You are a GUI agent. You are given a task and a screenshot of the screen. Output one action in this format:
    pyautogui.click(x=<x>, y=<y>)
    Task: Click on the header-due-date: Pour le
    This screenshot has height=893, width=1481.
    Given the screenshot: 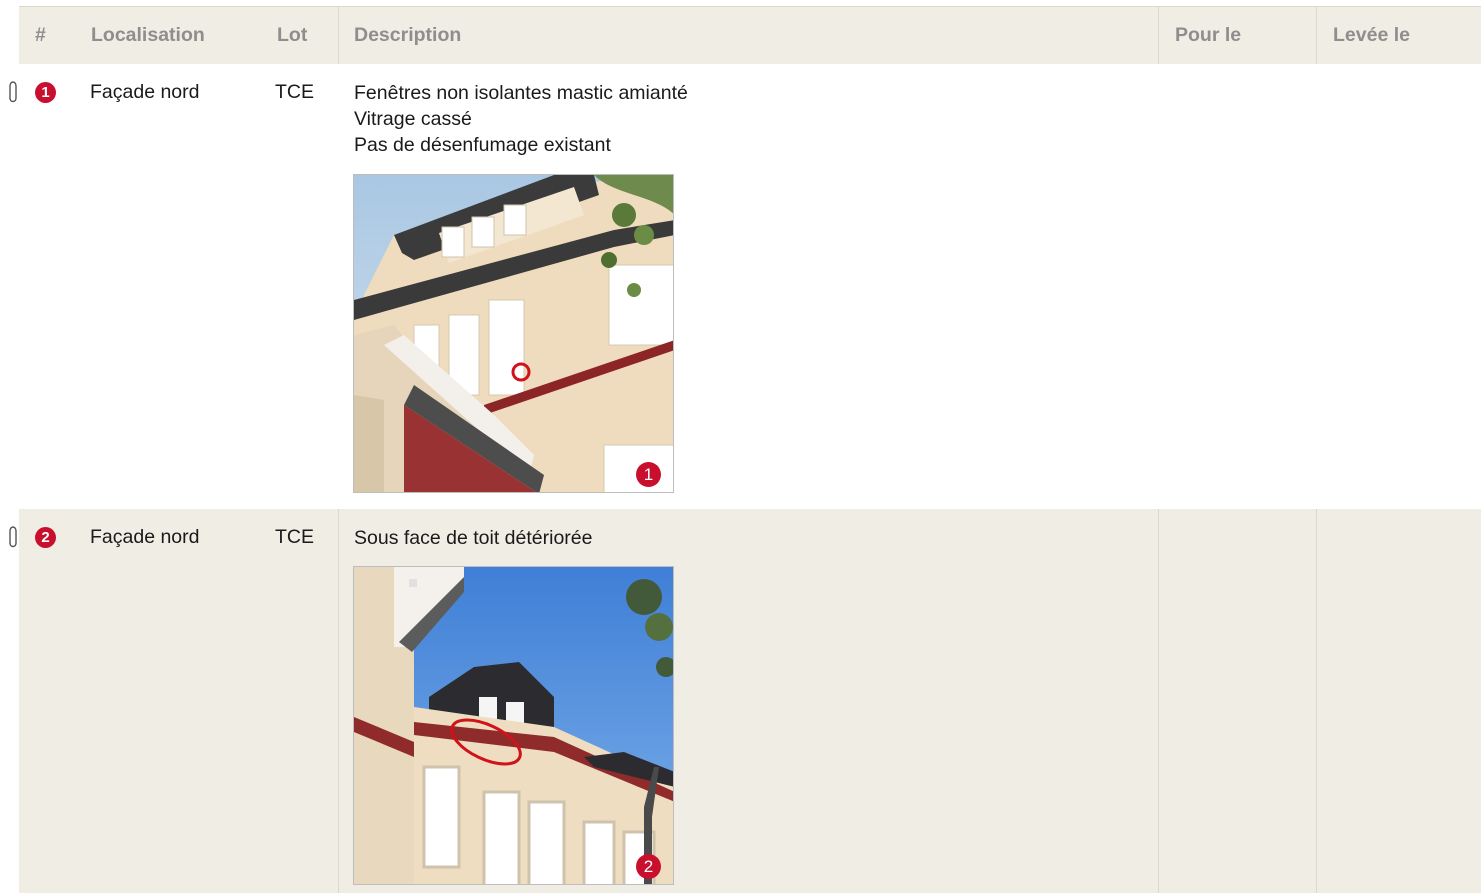 What is the action you would take?
    pyautogui.click(x=1208, y=35)
    